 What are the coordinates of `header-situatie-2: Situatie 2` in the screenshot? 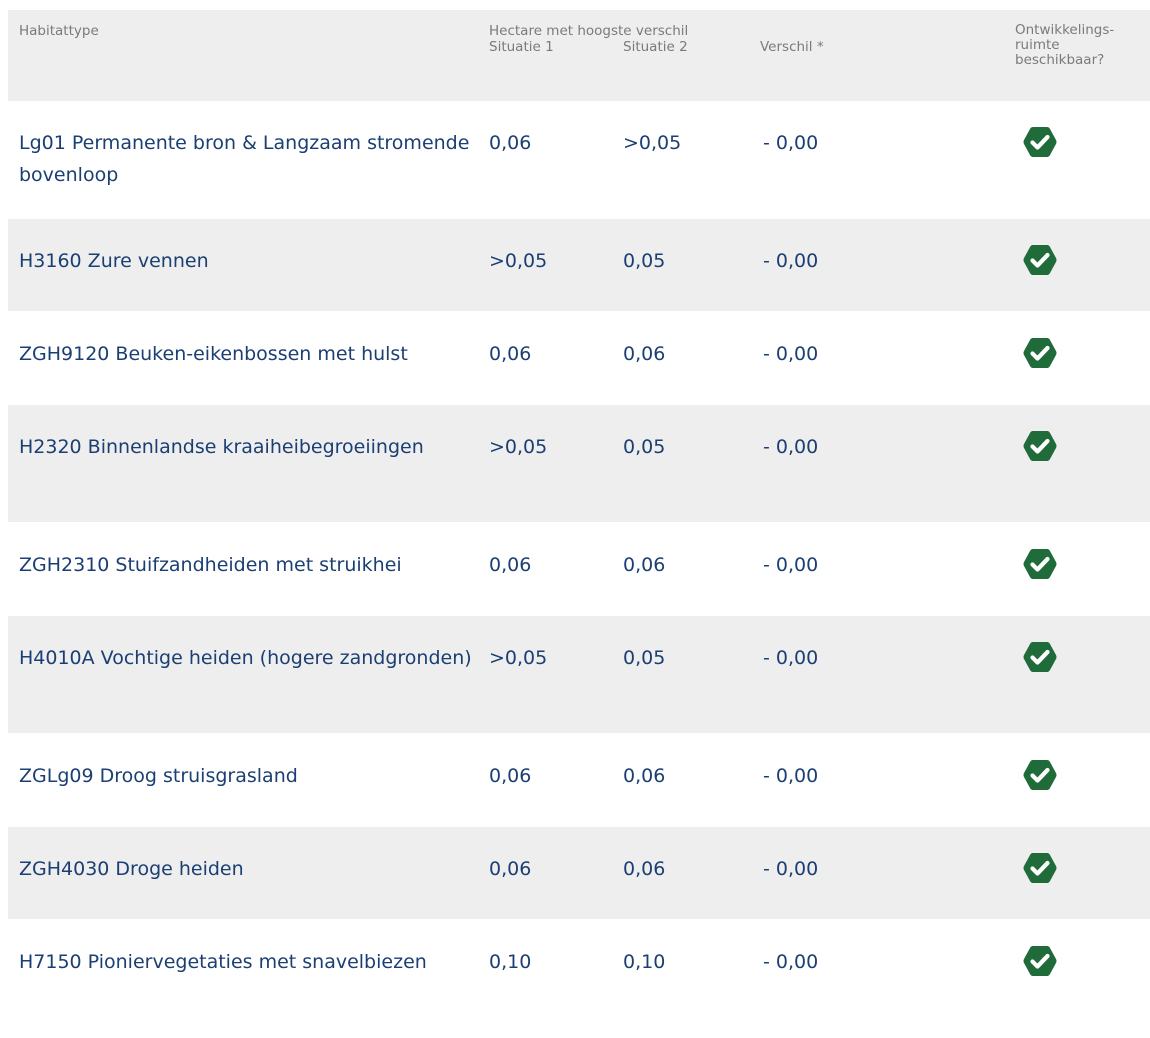 It's located at (655, 47).